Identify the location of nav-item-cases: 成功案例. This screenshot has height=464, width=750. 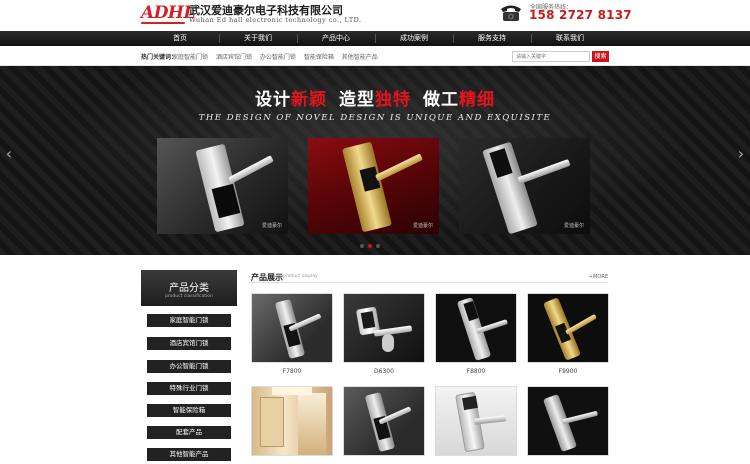
(414, 38).